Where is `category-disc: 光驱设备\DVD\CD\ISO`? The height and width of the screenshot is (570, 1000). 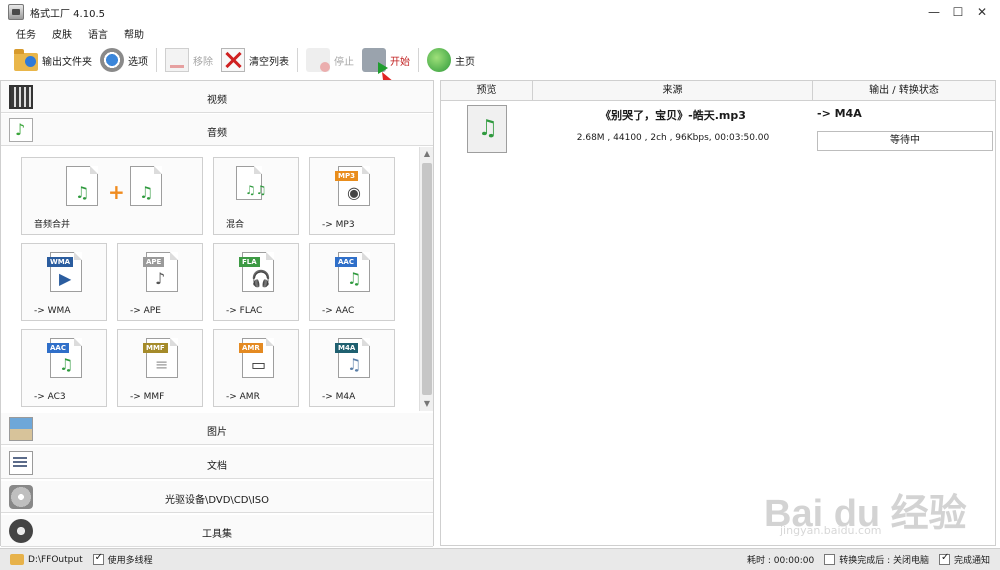
category-disc: 光驱设备\DVD\CD\ISO is located at coordinates (217, 497).